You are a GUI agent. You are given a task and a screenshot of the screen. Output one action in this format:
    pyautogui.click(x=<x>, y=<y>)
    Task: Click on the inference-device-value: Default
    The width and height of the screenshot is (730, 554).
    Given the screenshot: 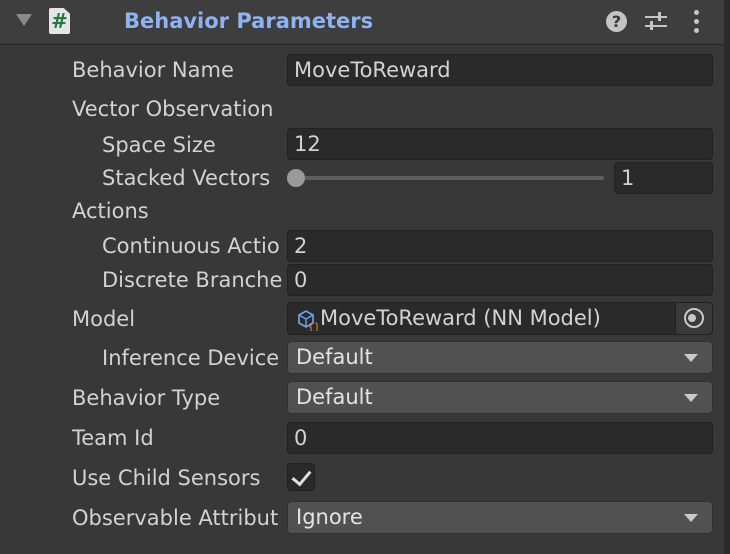 What is the action you would take?
    pyautogui.click(x=334, y=357)
    